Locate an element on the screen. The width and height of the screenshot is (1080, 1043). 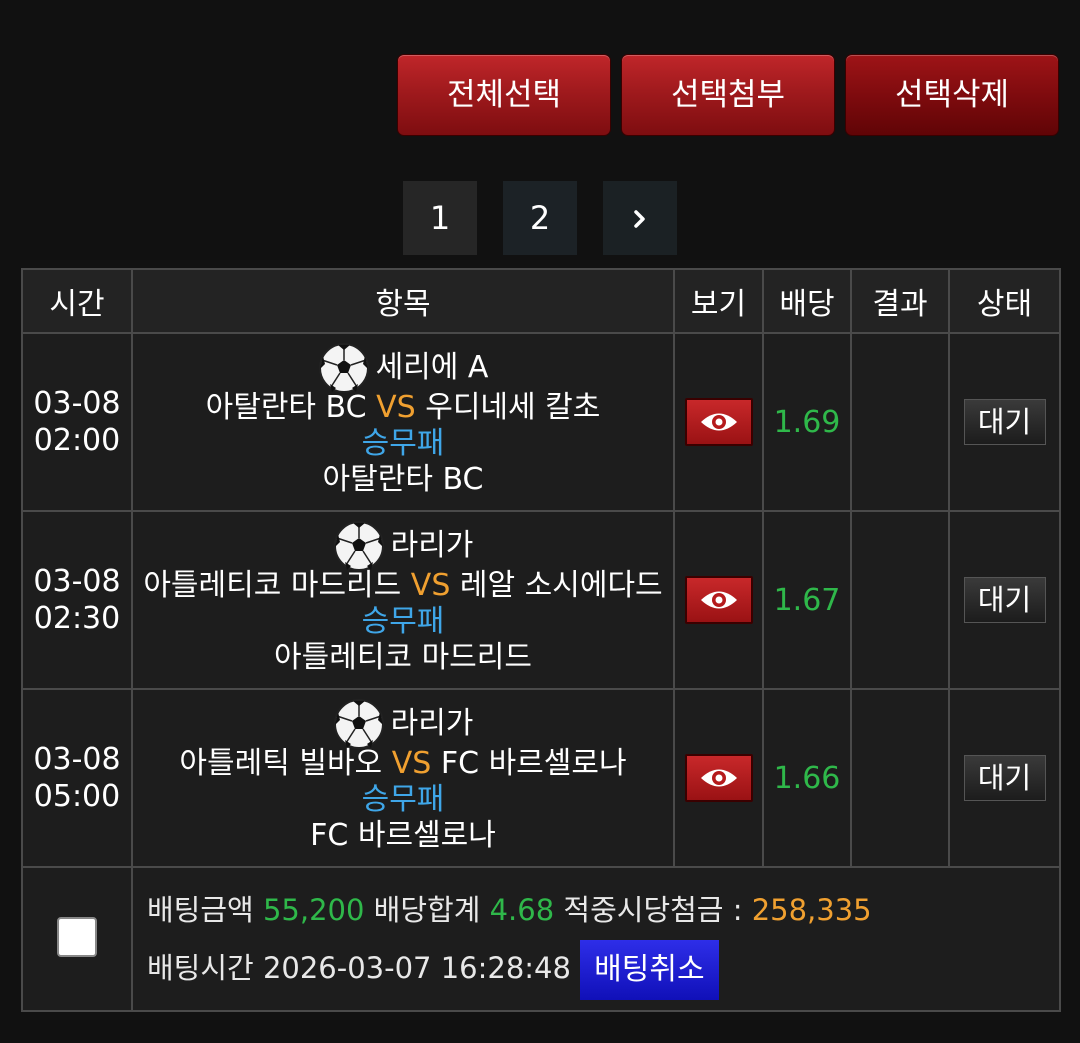
bet-amount-value: 55,200 is located at coordinates (313, 910).